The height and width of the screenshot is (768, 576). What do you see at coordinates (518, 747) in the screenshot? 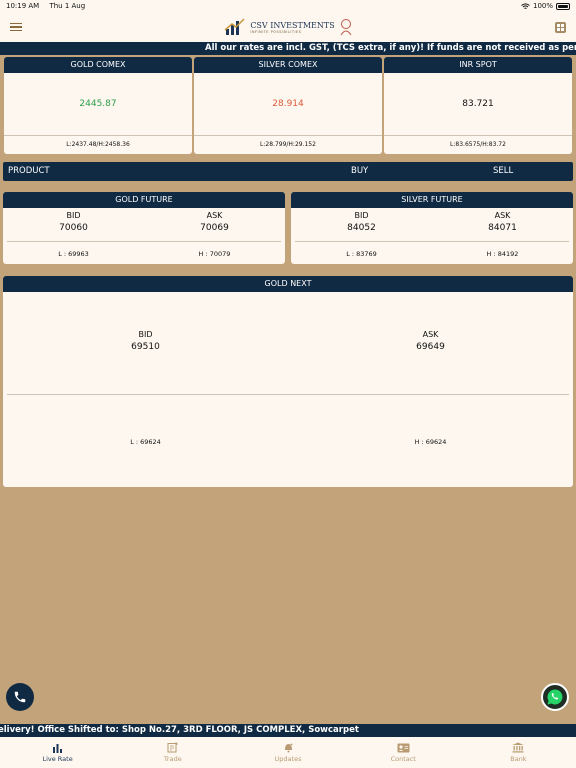
I see `bank-icon` at bounding box center [518, 747].